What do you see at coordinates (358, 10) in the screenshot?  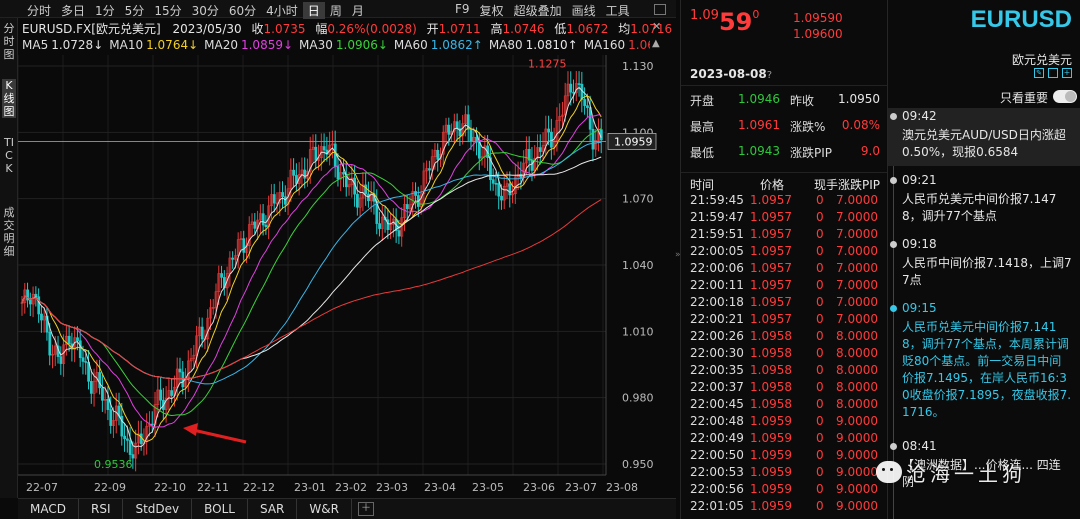 I see `period-tab: 月` at bounding box center [358, 10].